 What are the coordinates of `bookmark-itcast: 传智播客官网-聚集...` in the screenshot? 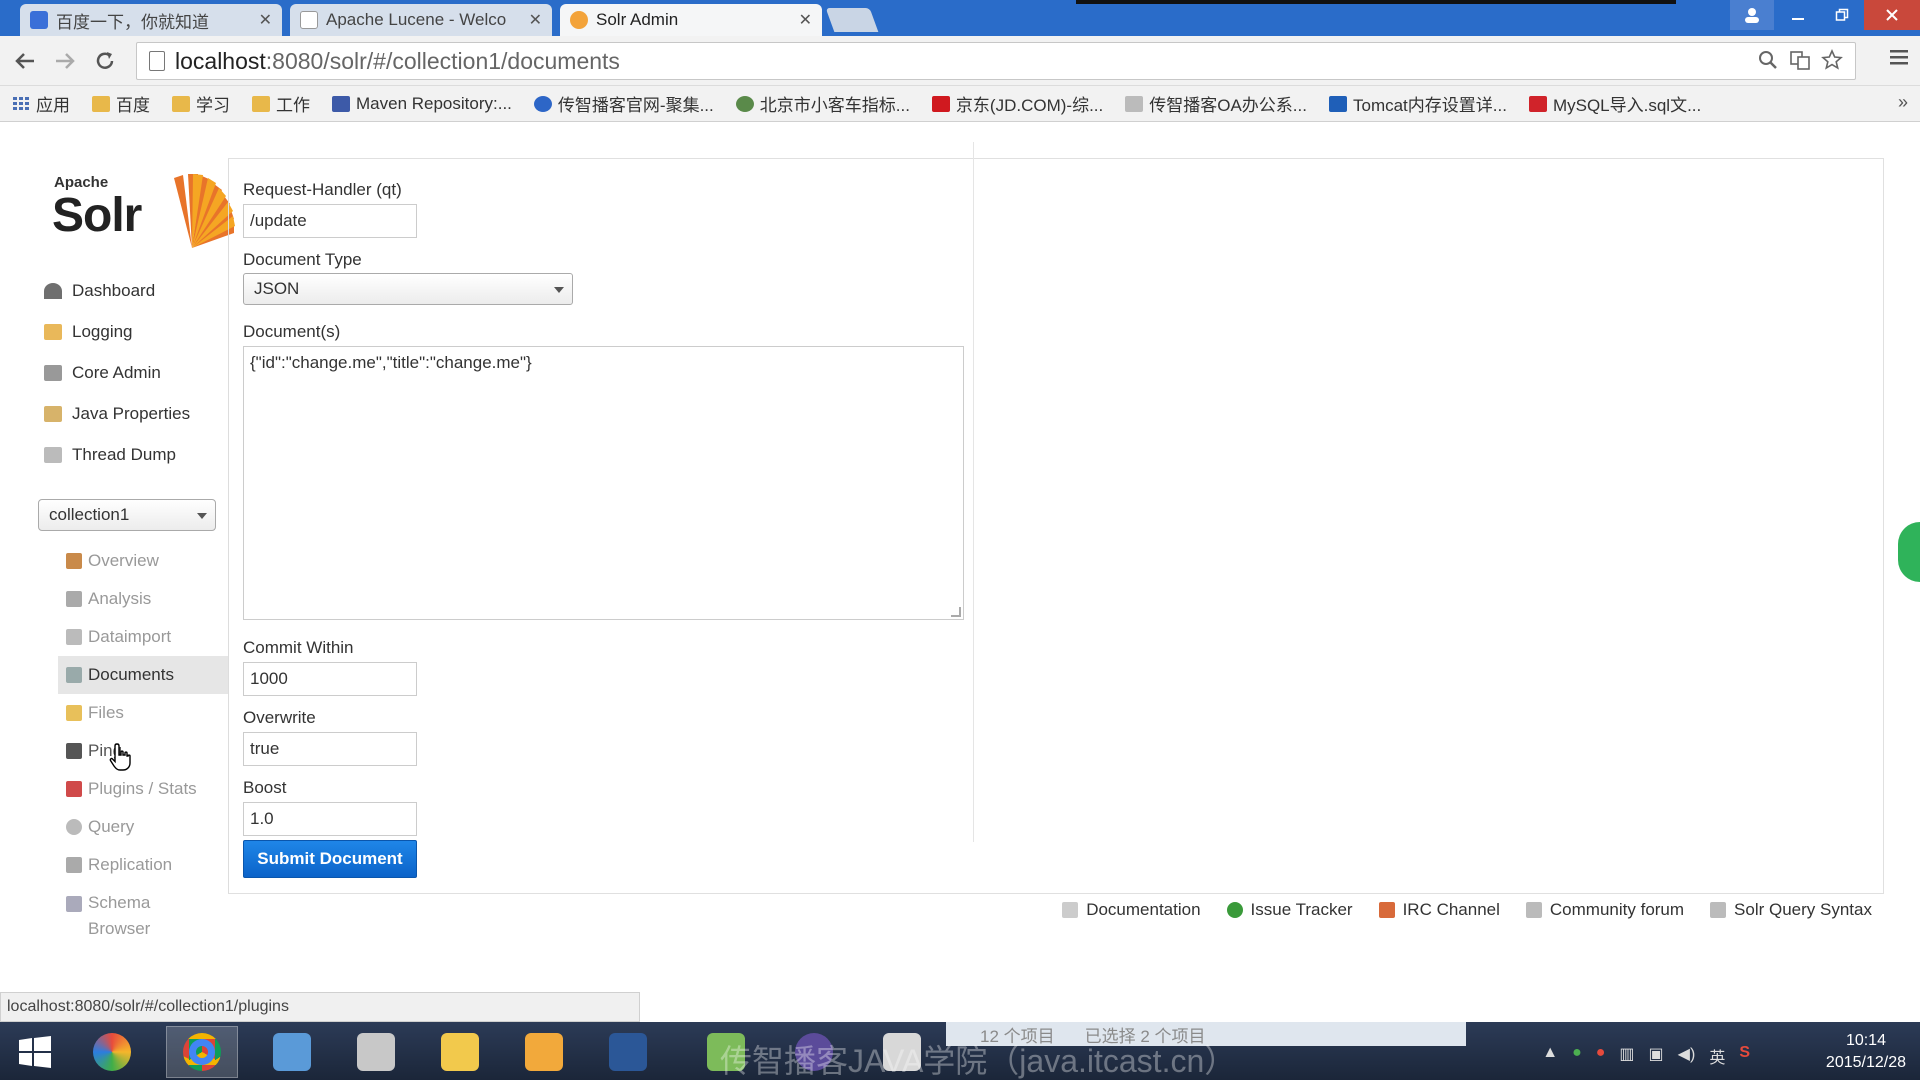 It's located at (623, 103).